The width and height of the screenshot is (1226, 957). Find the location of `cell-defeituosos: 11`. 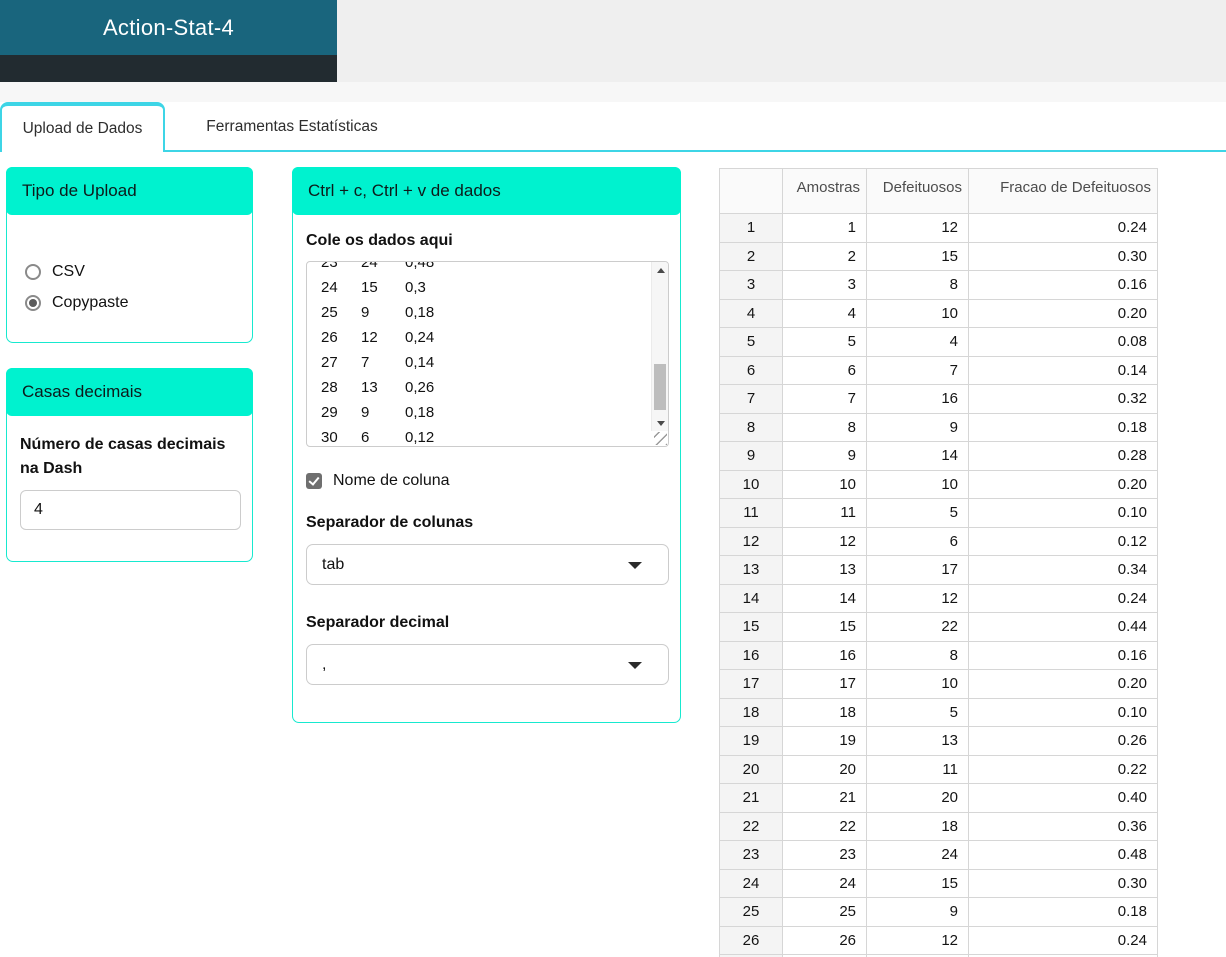

cell-defeituosos: 11 is located at coordinates (917, 769).